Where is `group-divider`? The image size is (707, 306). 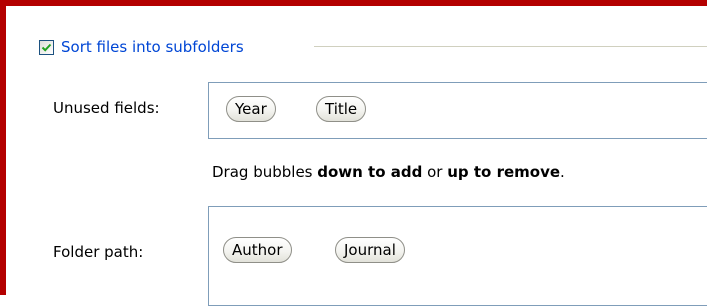 group-divider is located at coordinates (510, 46).